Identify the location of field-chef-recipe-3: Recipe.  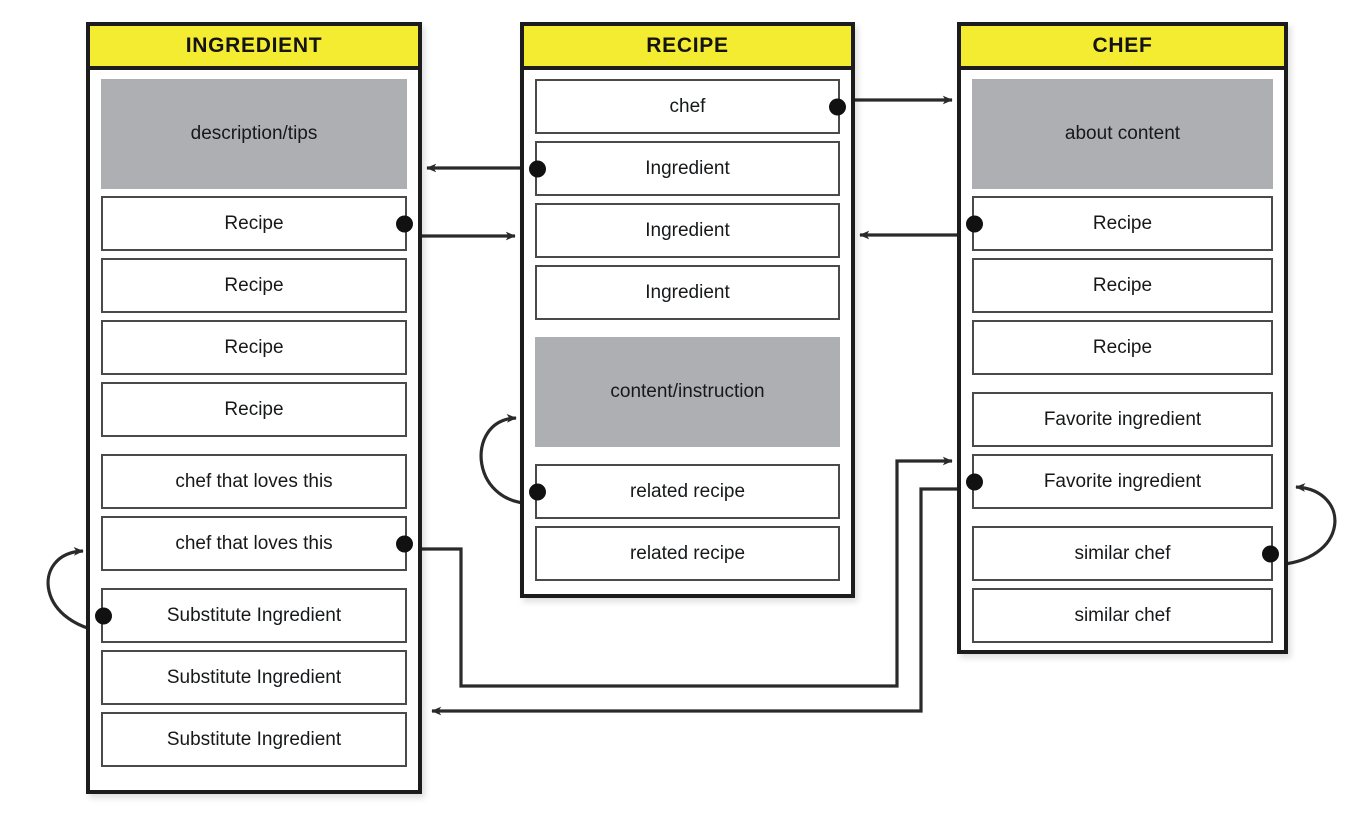
(1122, 347).